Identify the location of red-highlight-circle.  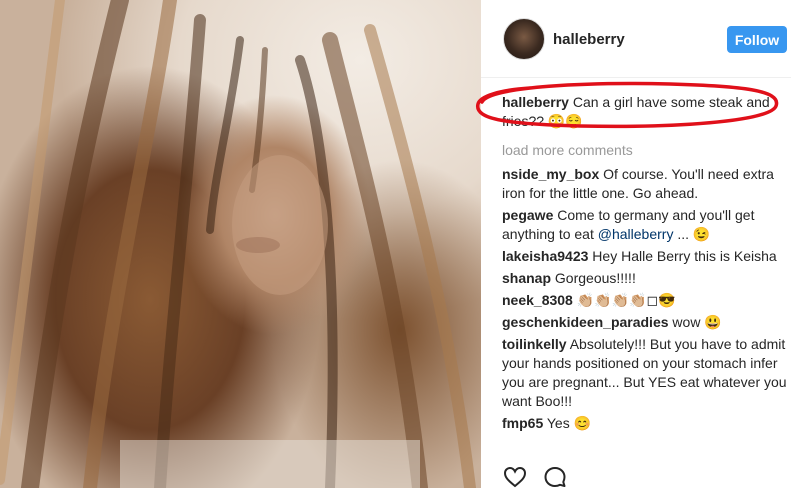
(627, 105).